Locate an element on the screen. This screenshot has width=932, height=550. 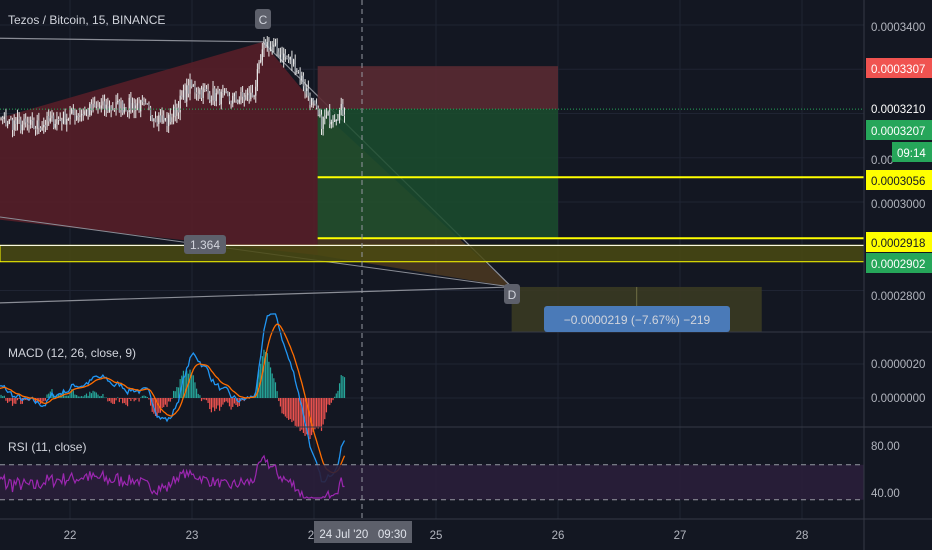
measure-label: −0.0000219 (−7.67%) −219 is located at coordinates (637, 320).